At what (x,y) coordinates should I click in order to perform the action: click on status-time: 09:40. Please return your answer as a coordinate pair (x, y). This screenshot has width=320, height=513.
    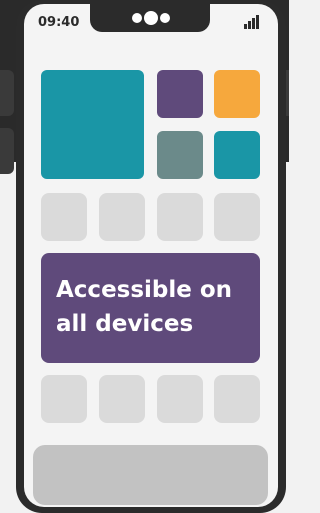
    Looking at the image, I should click on (59, 22).